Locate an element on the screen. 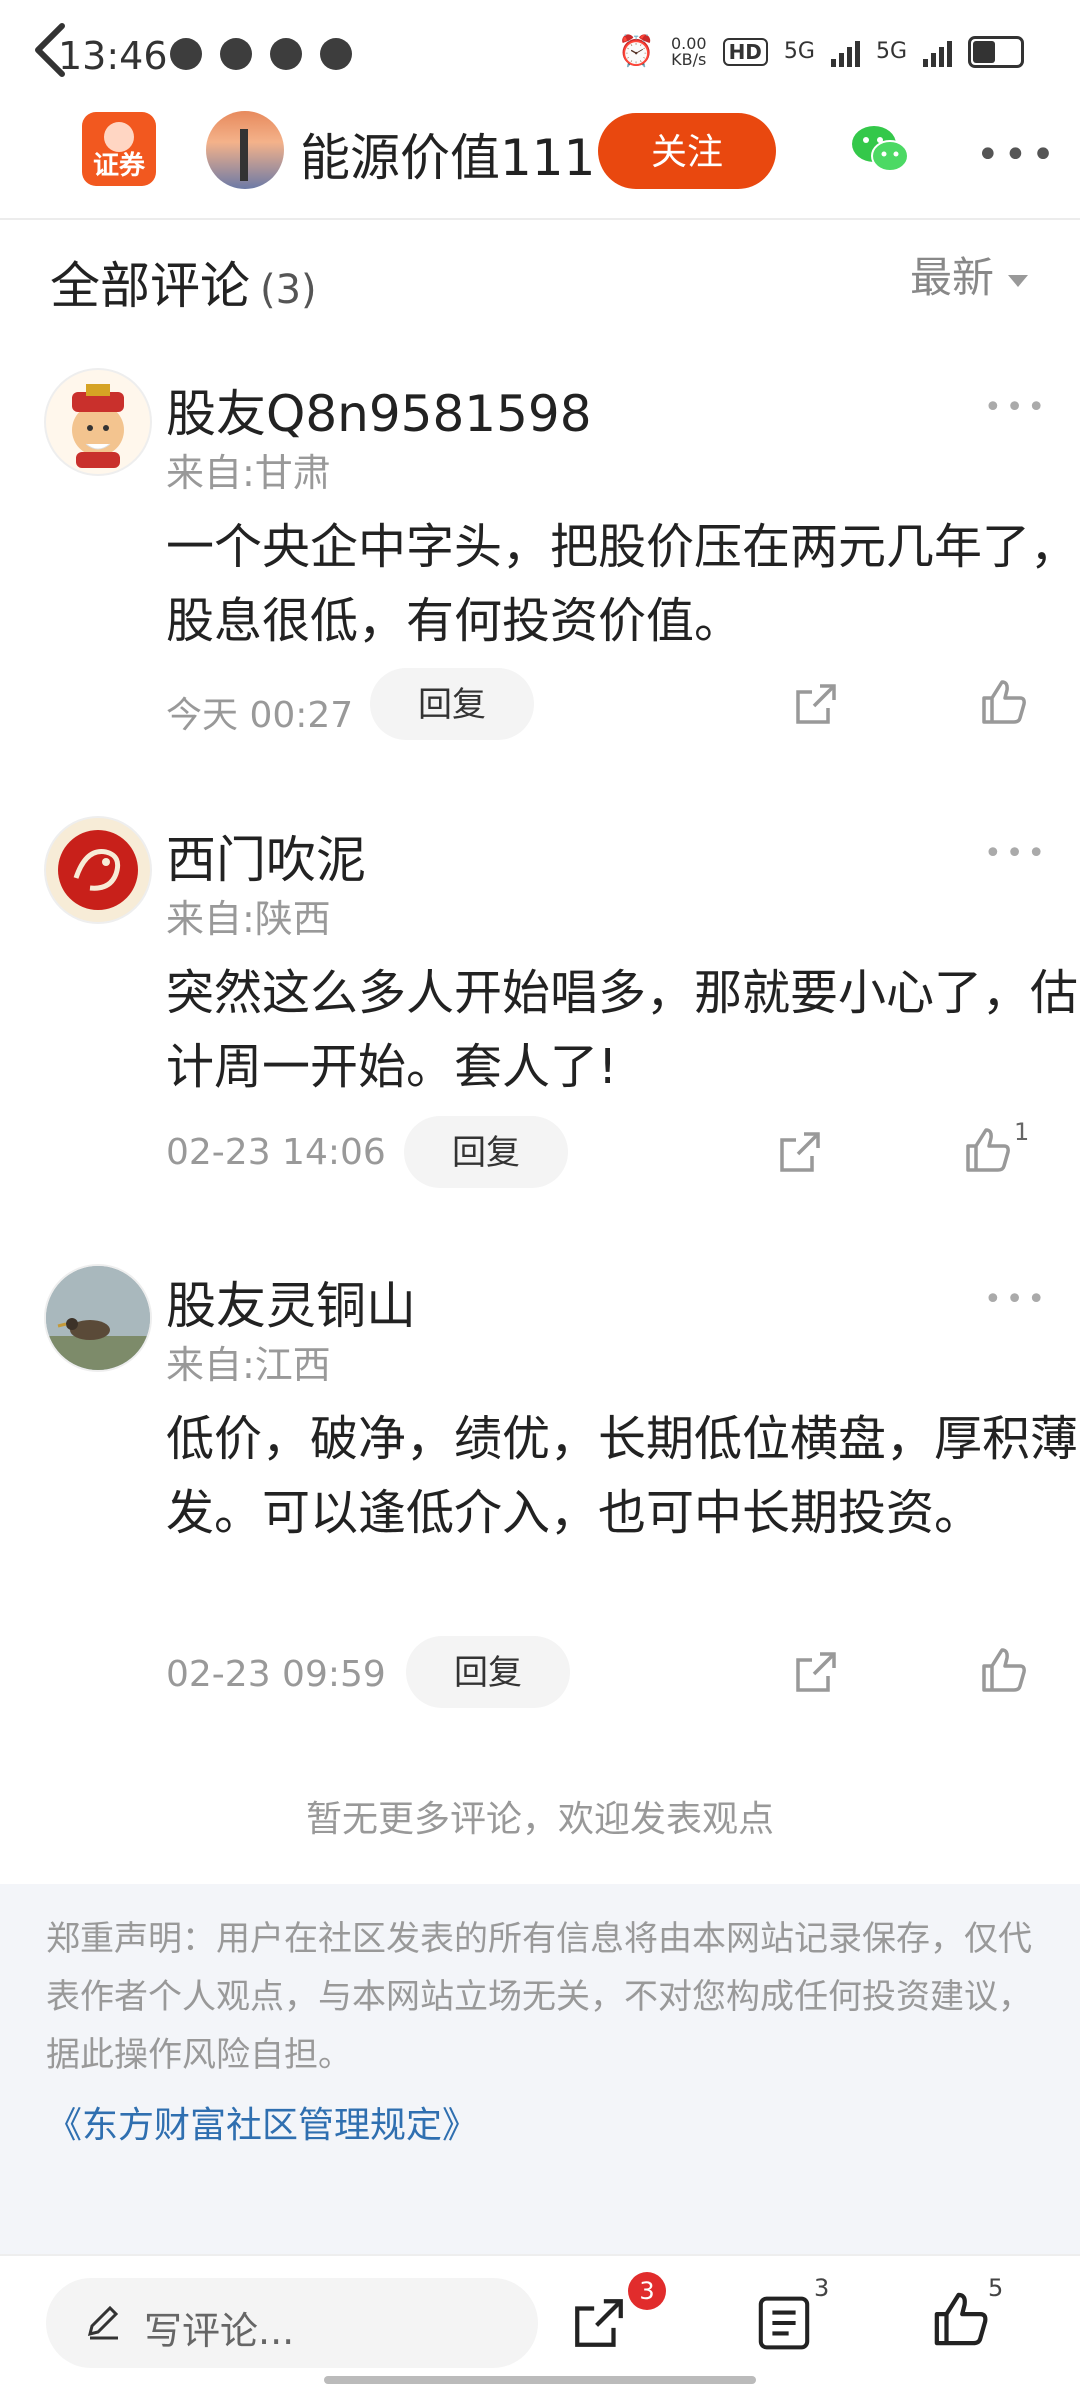 The image size is (1080, 2390). comment-list-icon is located at coordinates (784, 2323).